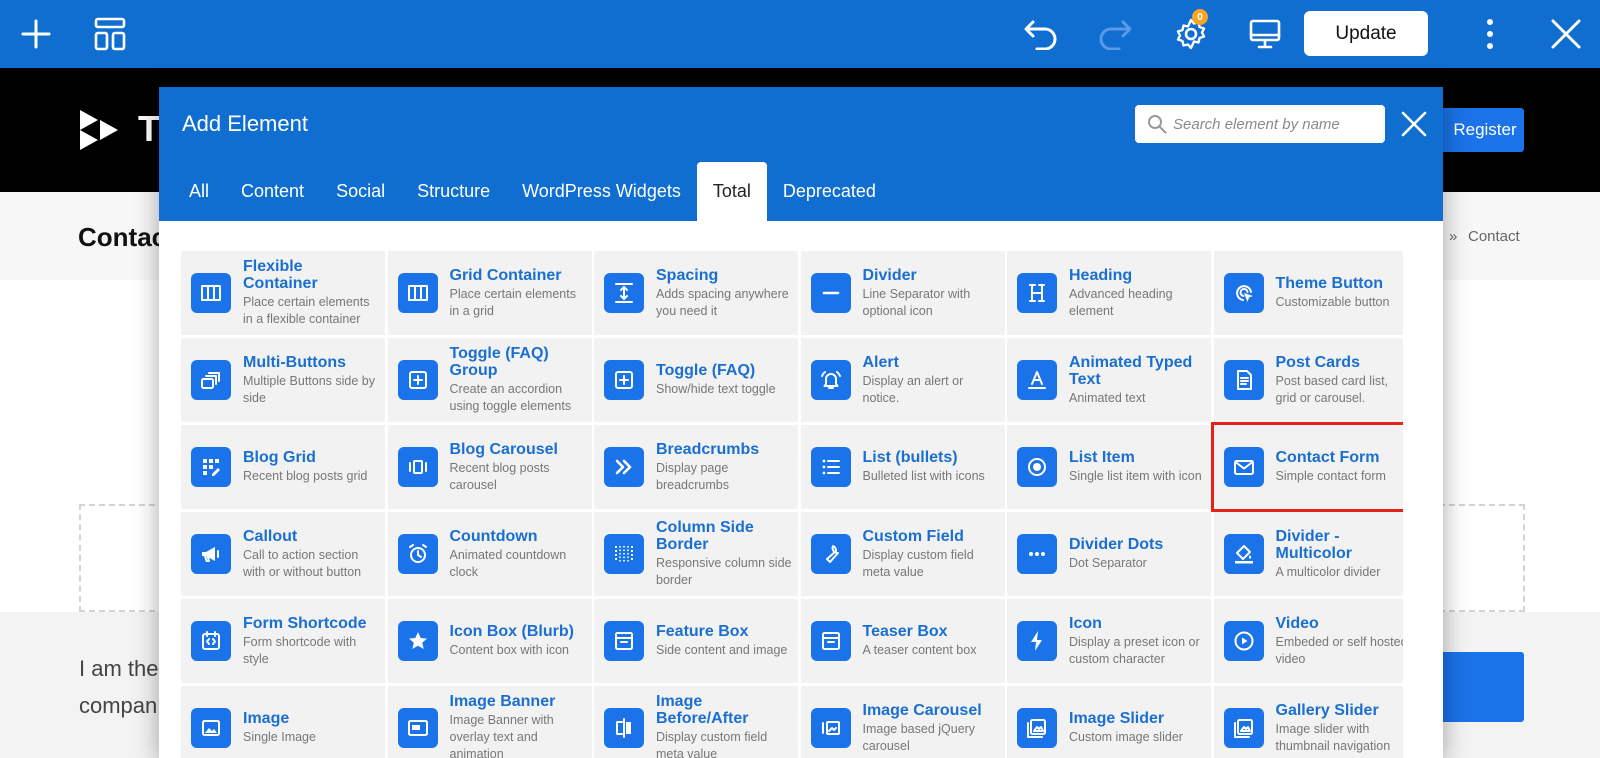  I want to click on element-toggle-faq: Toggle (FAQ) Show/hide text toggle, so click(696, 380).